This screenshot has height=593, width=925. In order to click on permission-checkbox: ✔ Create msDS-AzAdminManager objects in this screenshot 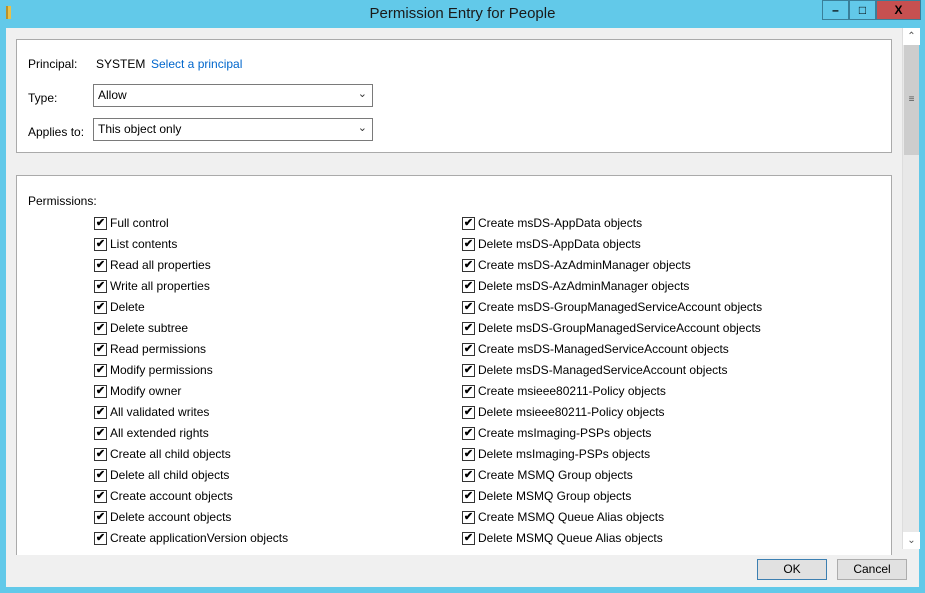, I will do `click(576, 265)`.